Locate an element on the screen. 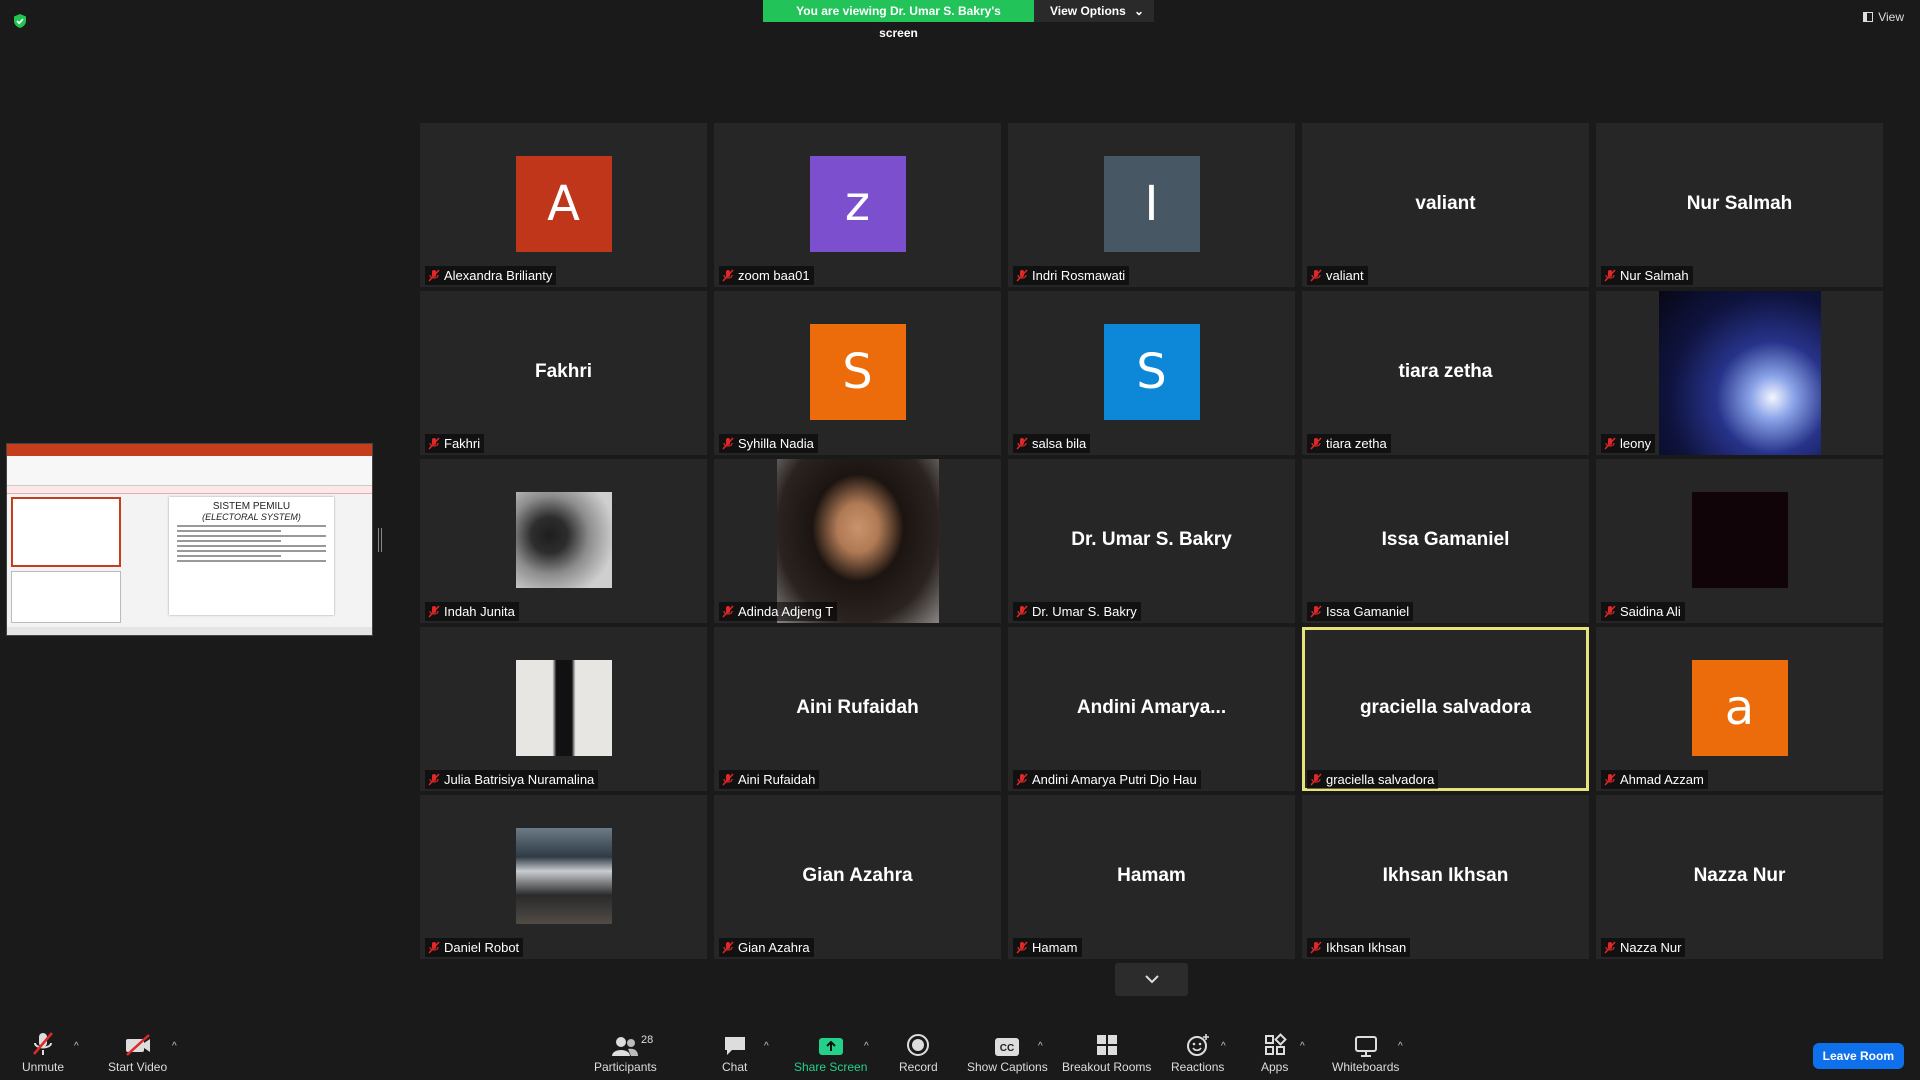 The height and width of the screenshot is (1080, 1920). breakout-rooms-button: Breakout Rooms is located at coordinates (1106, 1052).